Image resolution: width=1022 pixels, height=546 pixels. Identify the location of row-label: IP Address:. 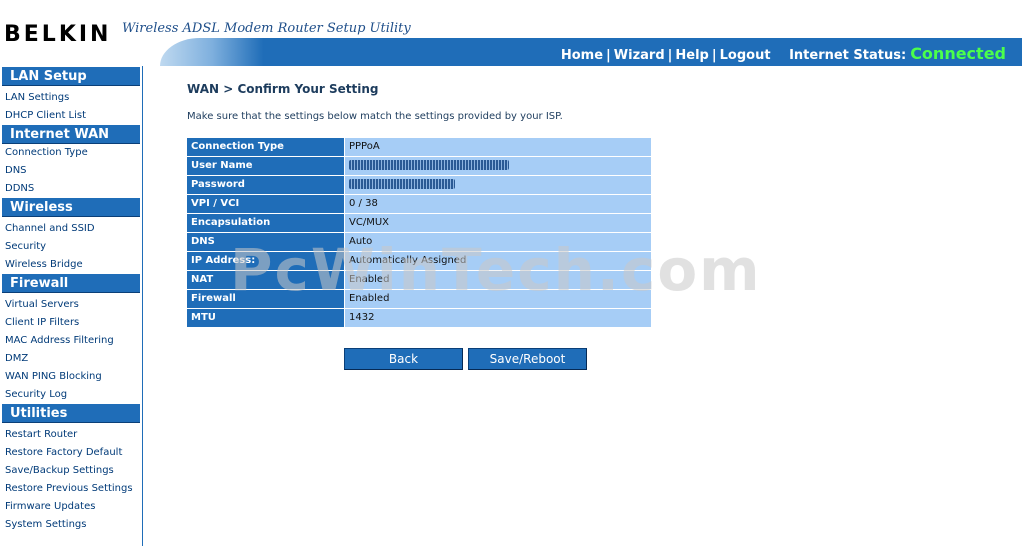
(265, 261).